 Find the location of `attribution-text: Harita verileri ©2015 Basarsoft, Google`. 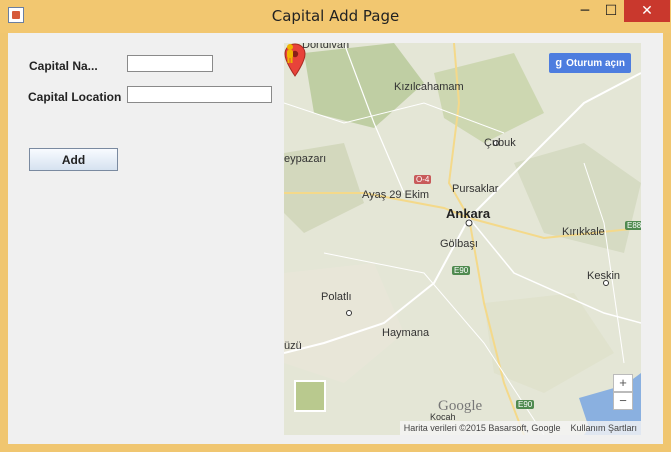

attribution-text: Harita verileri ©2015 Basarsoft, Google is located at coordinates (482, 428).